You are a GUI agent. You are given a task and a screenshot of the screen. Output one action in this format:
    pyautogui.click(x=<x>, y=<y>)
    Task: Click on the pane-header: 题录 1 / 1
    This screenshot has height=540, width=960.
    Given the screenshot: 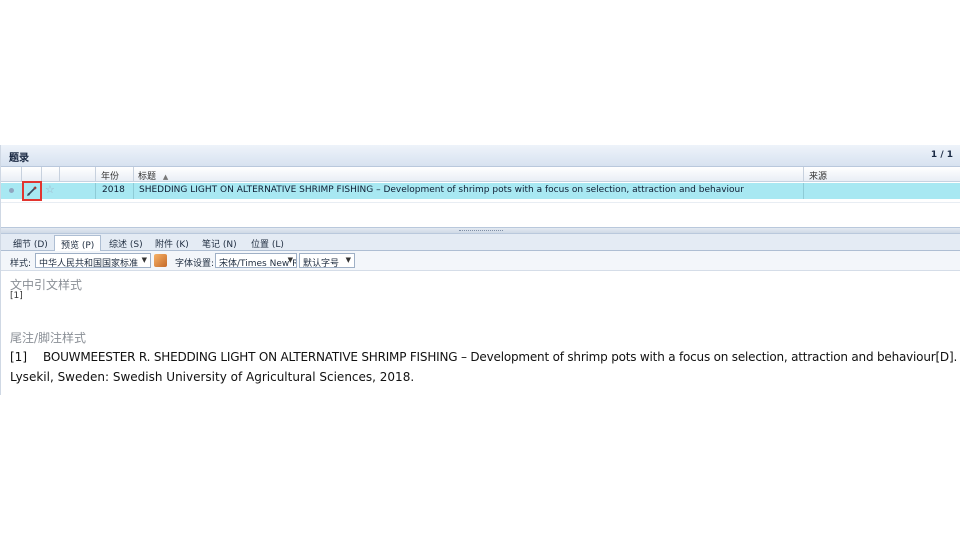 What is the action you would take?
    pyautogui.click(x=480, y=156)
    